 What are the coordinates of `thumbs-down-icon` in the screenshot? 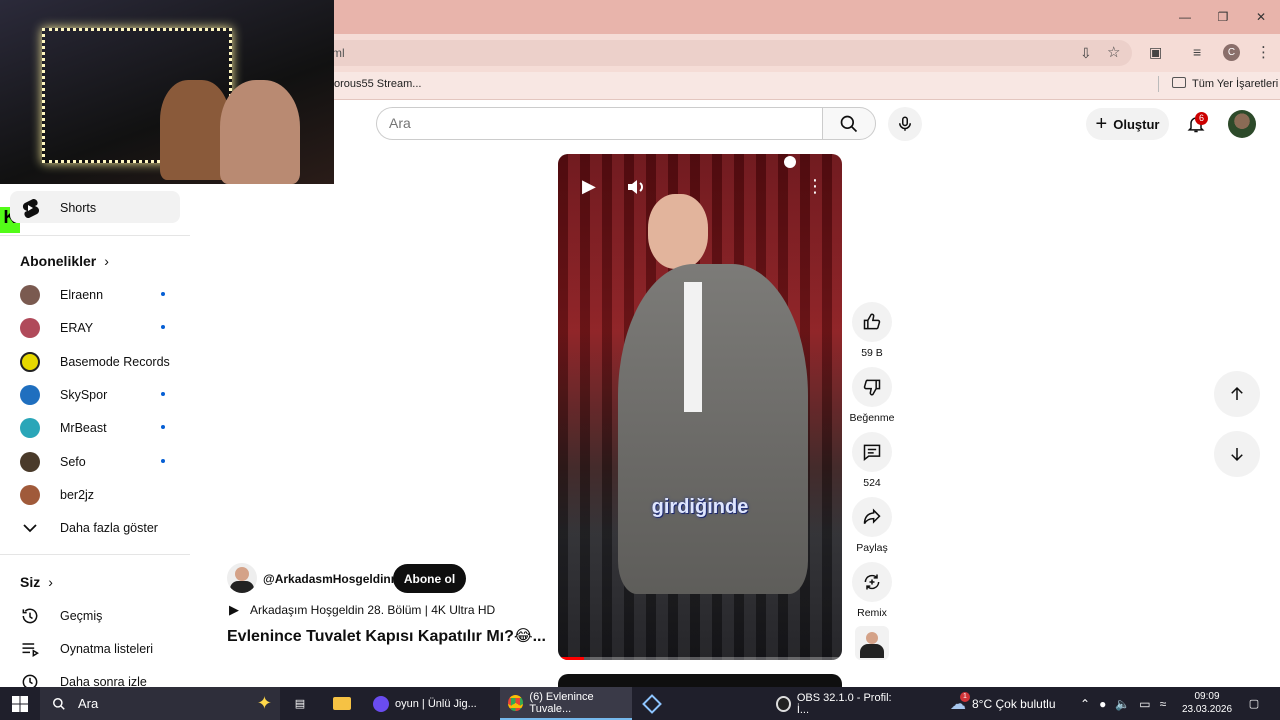 It's located at (872, 387).